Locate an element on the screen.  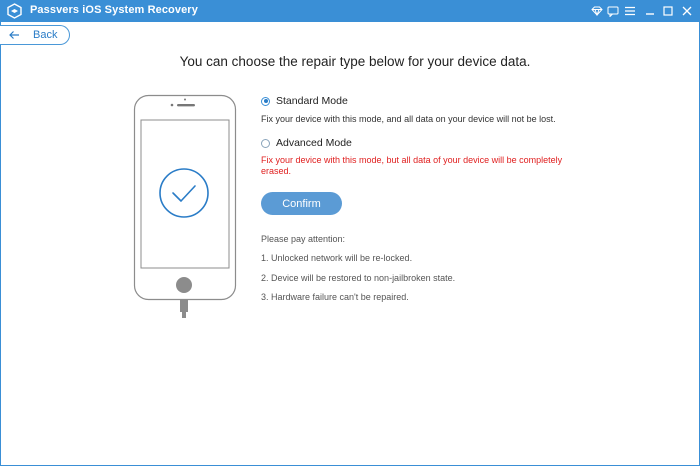
app-title: Passvers iOS System Recovery is located at coordinates (114, 10).